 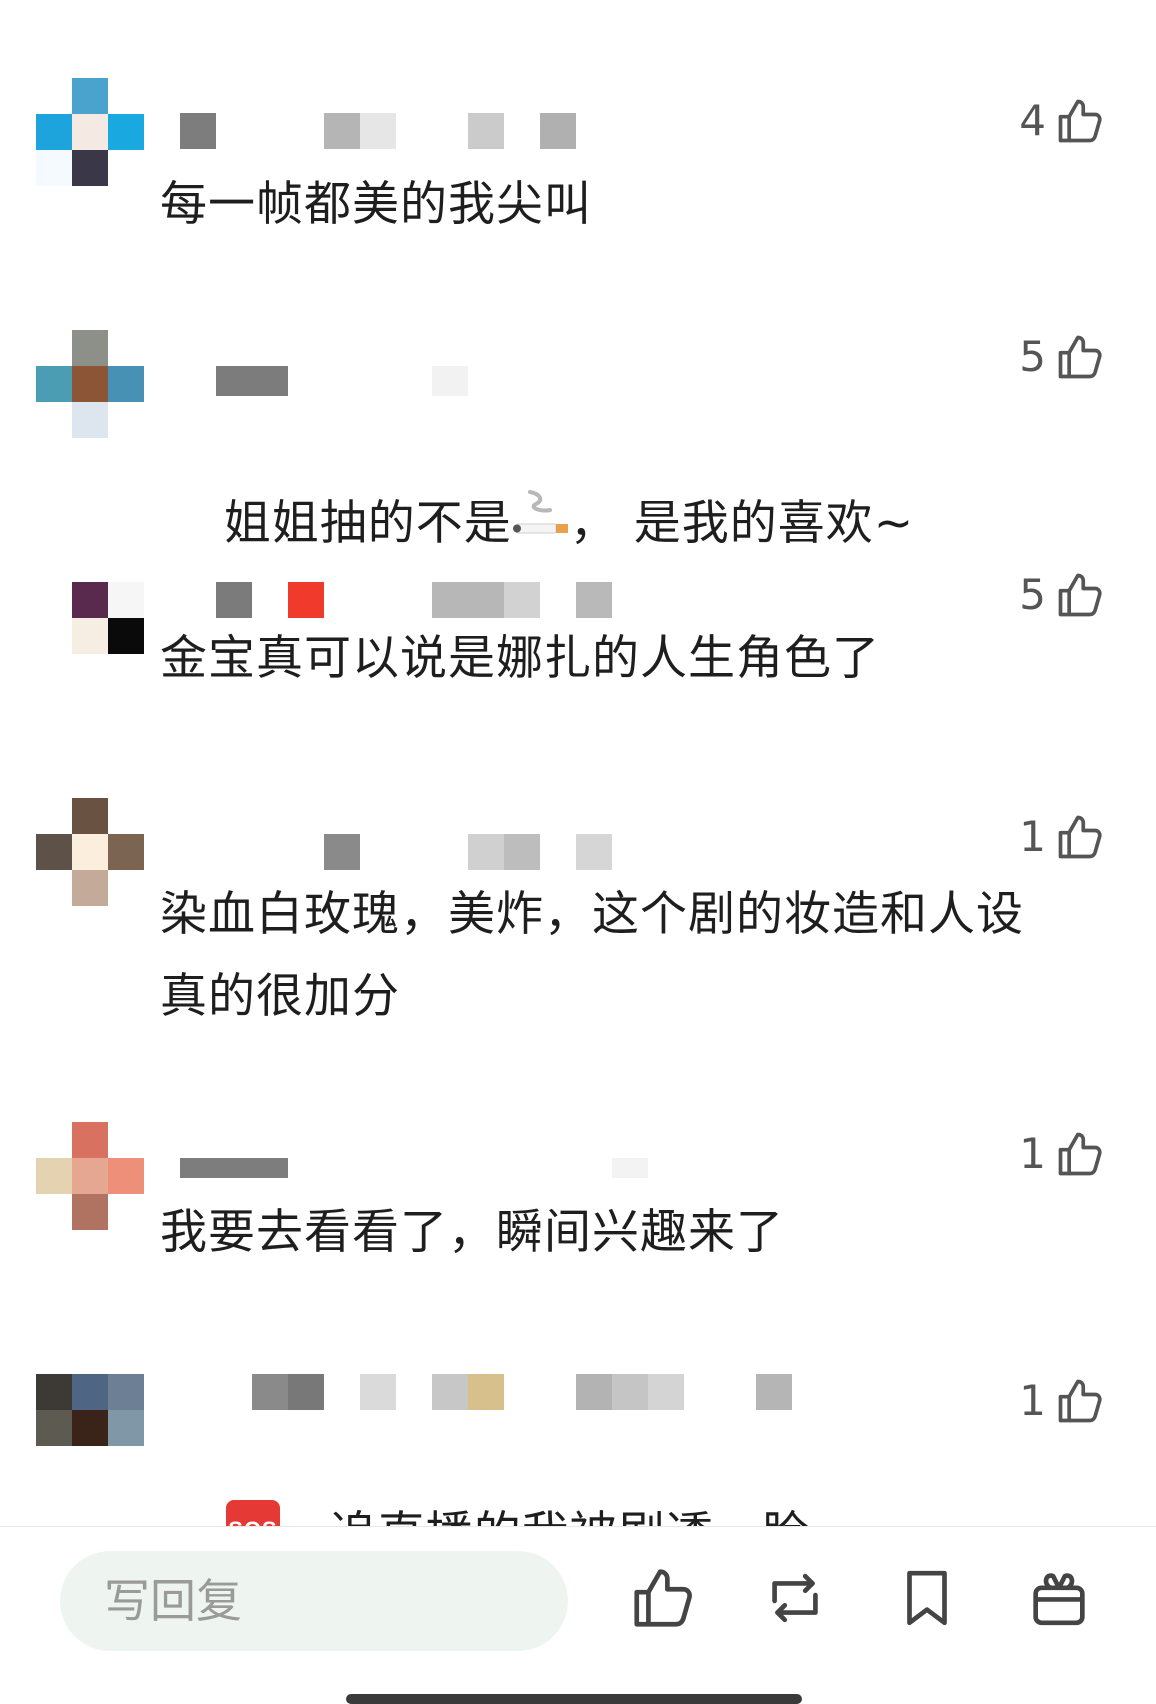 I want to click on bookmark-button, so click(x=927, y=1598).